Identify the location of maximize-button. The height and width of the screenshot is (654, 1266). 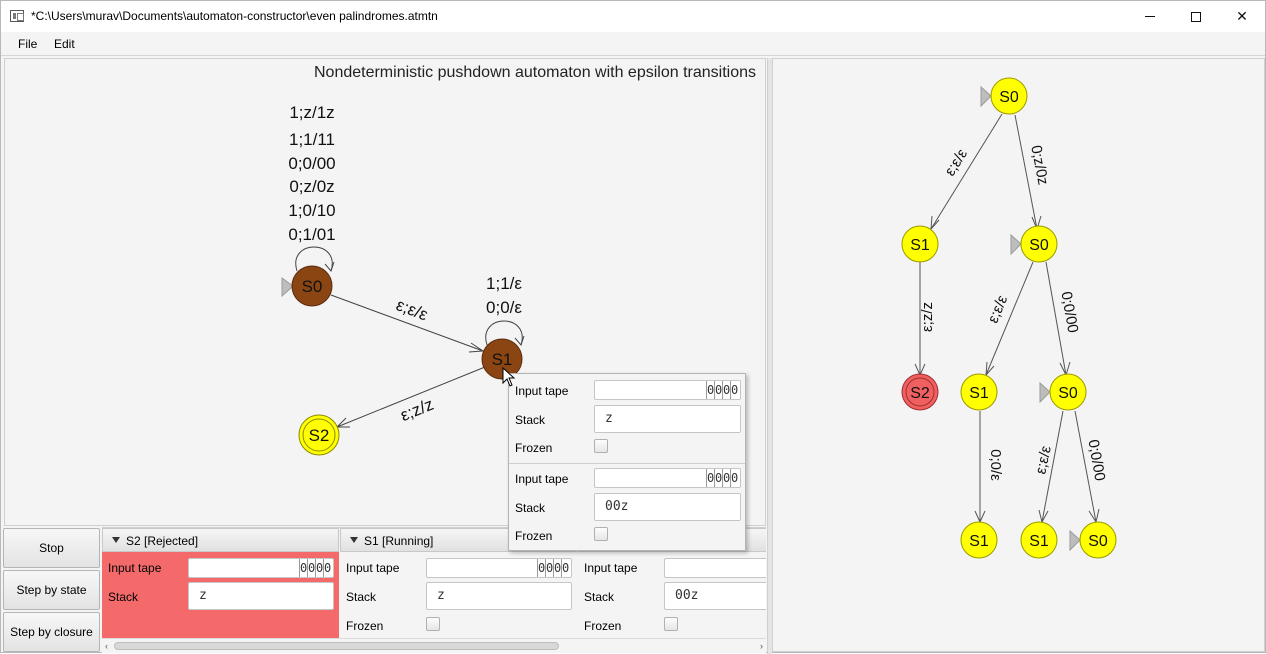
(1196, 16).